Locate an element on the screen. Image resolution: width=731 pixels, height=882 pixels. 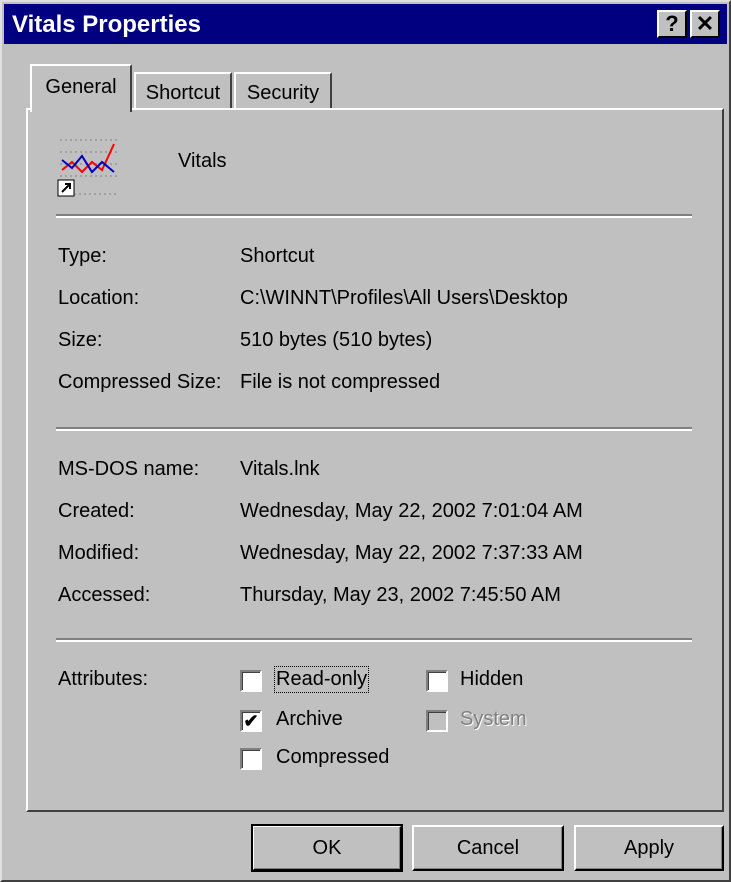
ok-button-label: OK is located at coordinates (327, 847).